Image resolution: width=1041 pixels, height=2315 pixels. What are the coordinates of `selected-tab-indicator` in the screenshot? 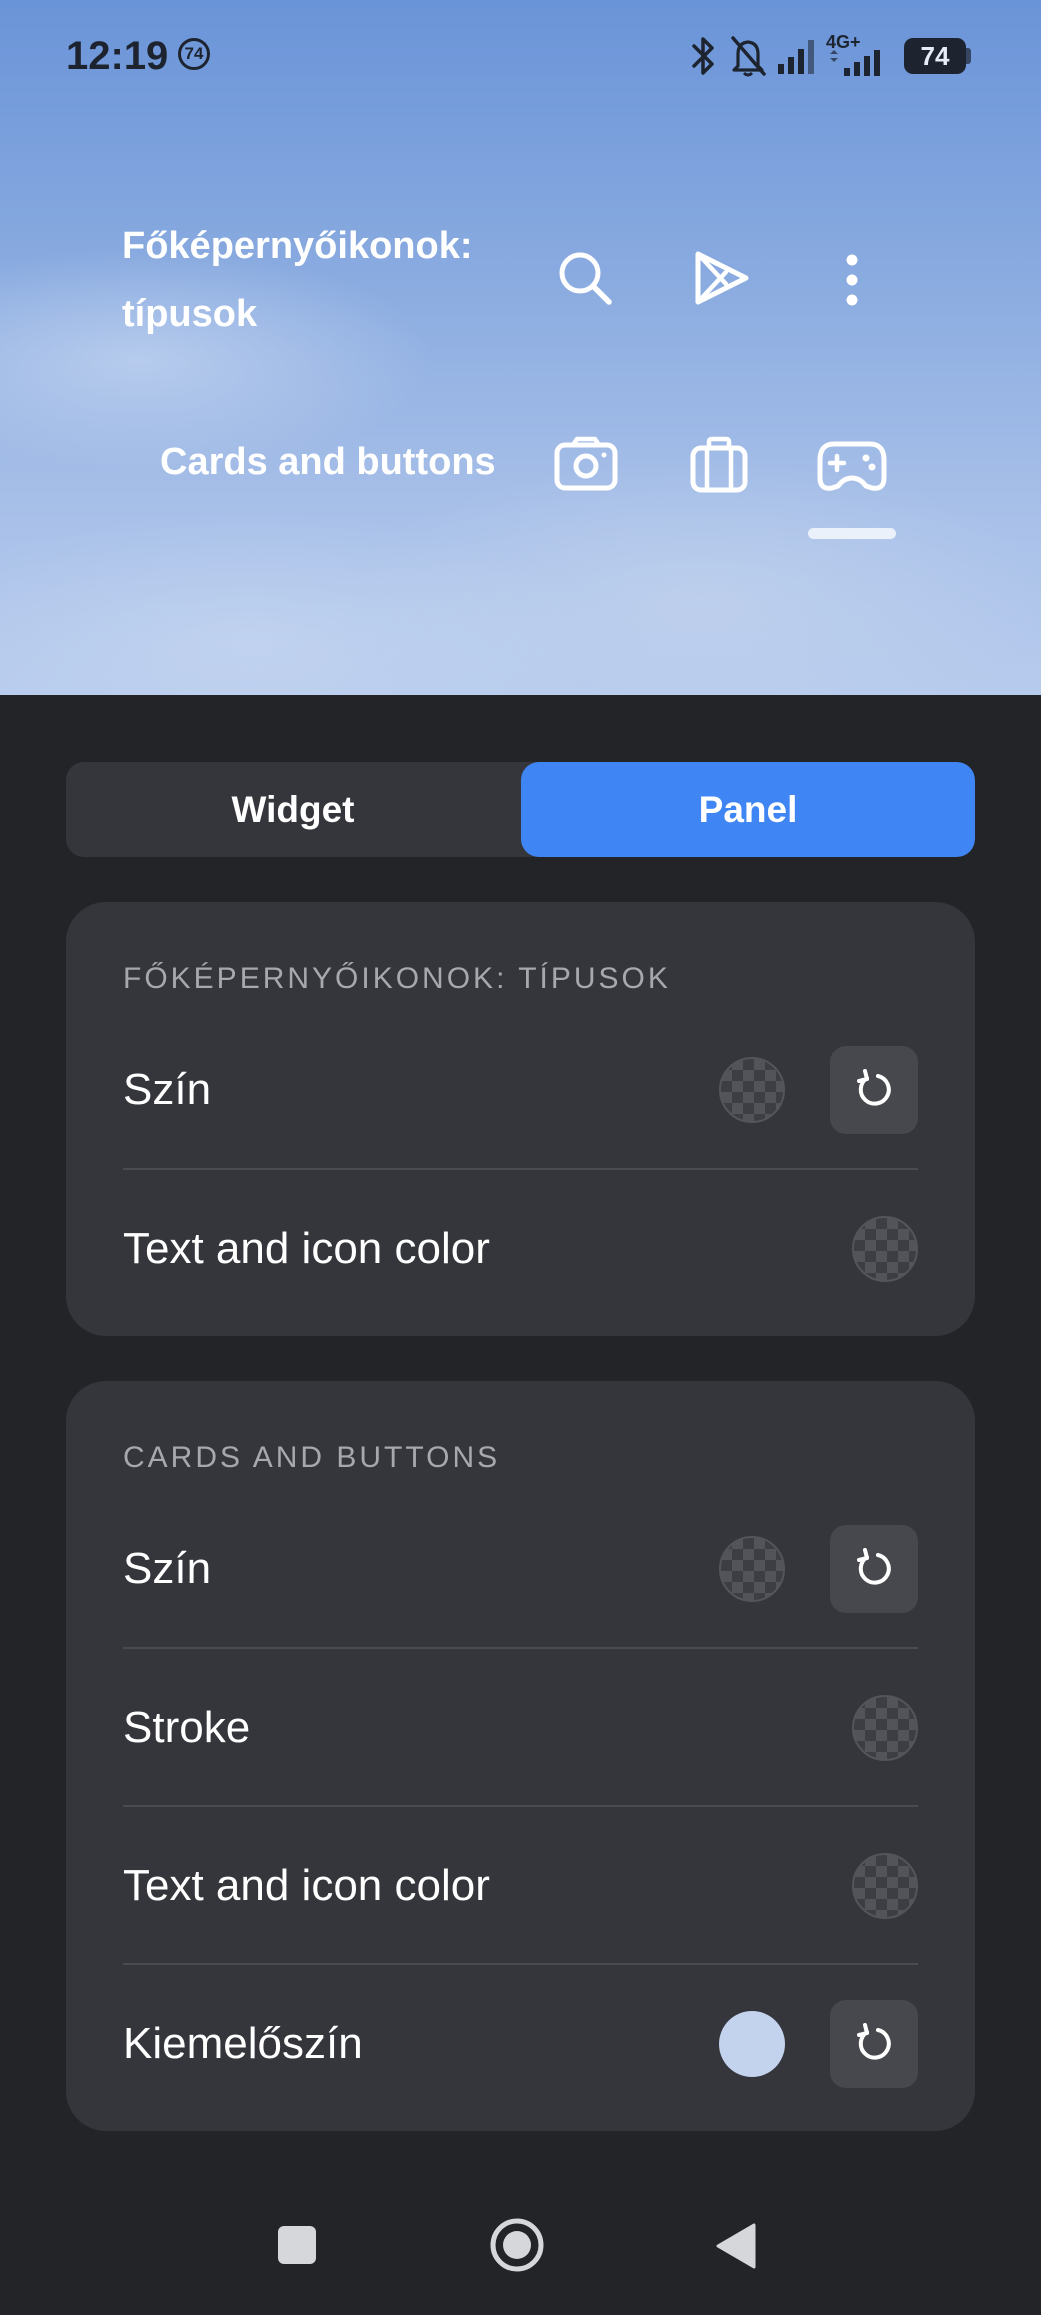 It's located at (852, 533).